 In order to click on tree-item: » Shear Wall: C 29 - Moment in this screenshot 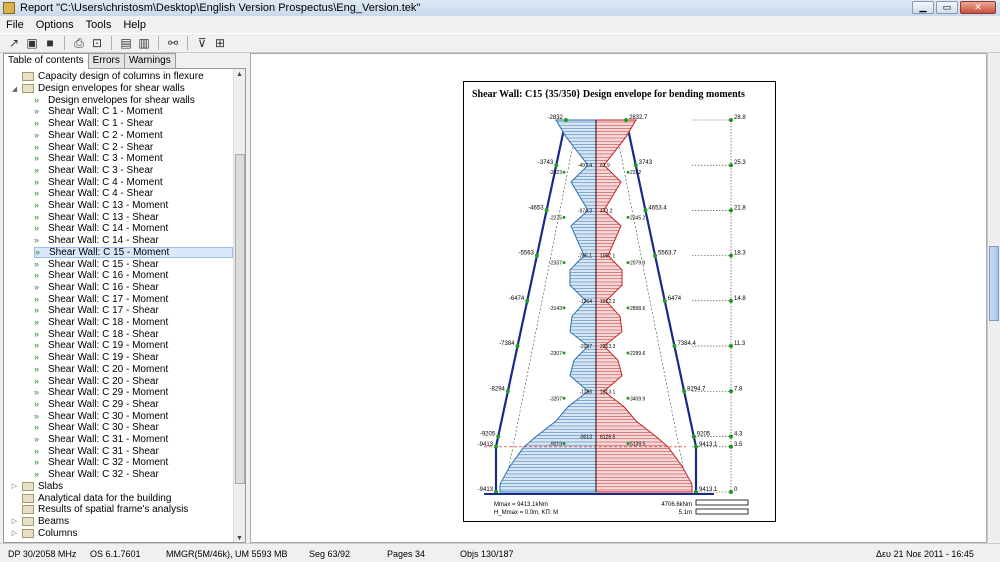, I will do `click(101, 393)`.